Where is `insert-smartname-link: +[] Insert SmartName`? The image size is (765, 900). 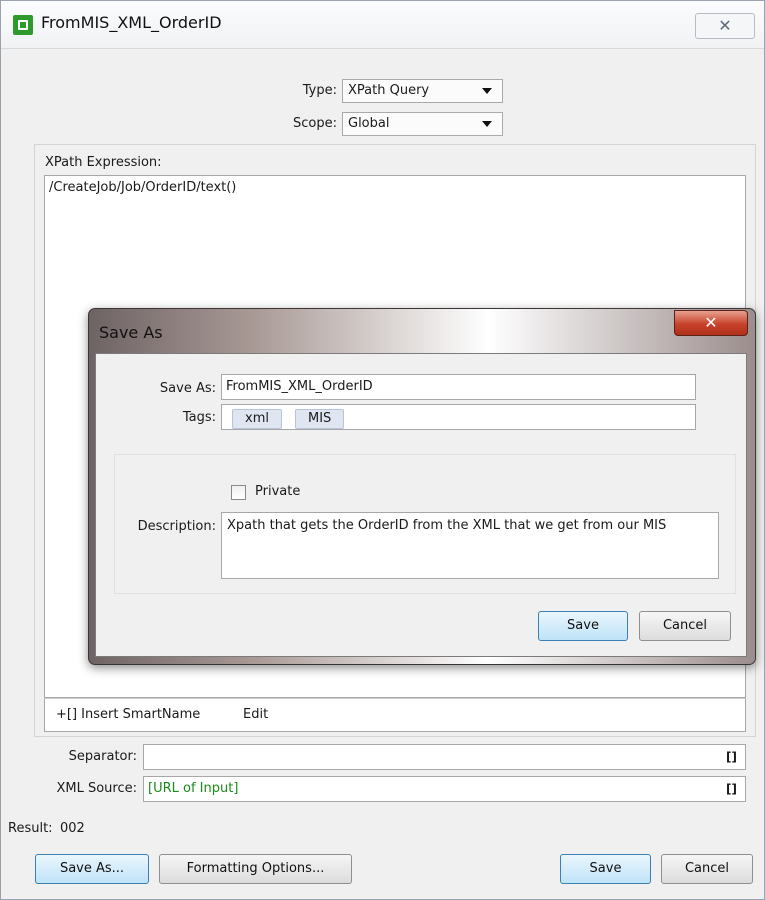
insert-smartname-link: +[] Insert SmartName is located at coordinates (128, 714).